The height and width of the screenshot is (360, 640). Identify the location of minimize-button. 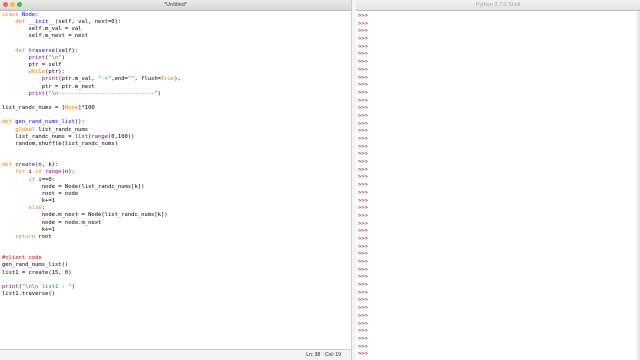
(12, 4).